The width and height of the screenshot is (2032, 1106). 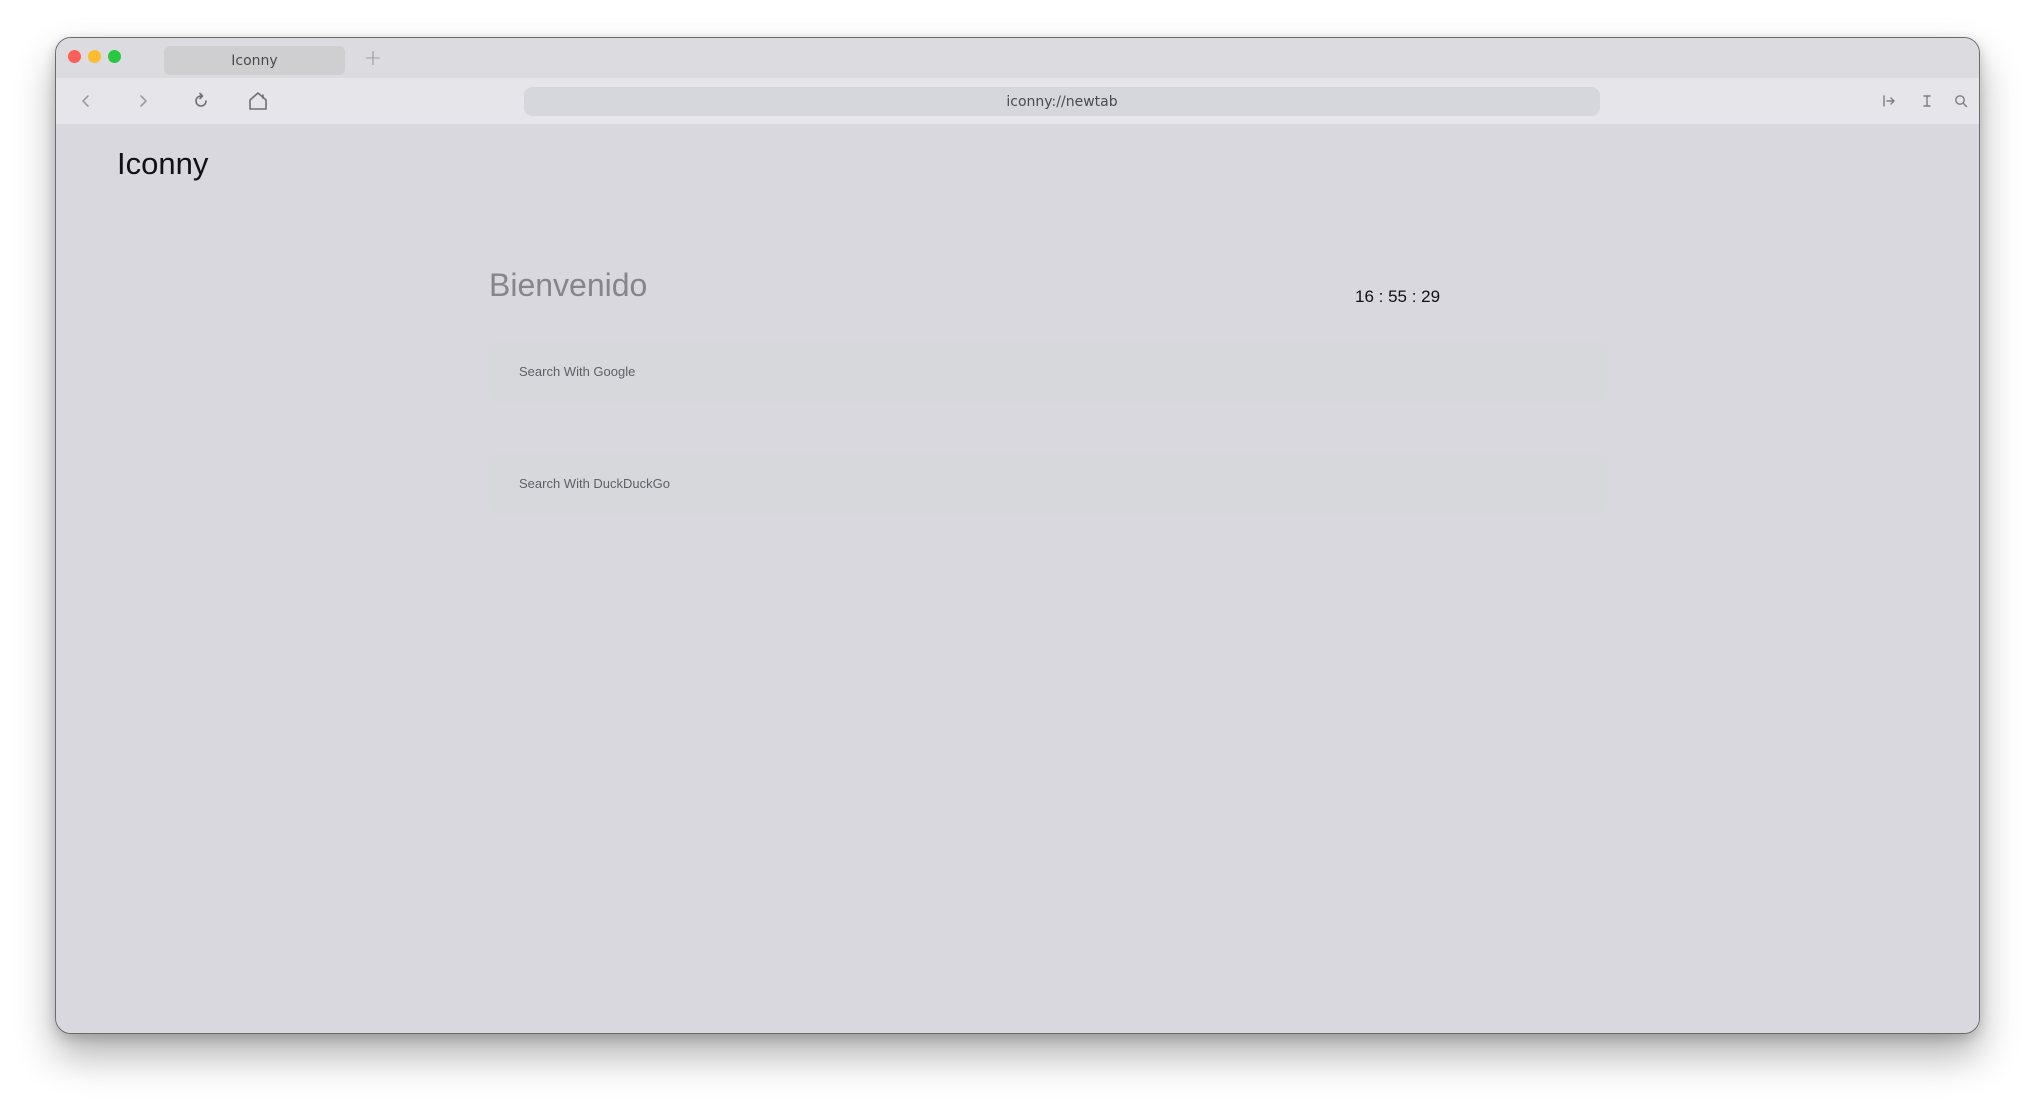 I want to click on reload-button, so click(x=201, y=101).